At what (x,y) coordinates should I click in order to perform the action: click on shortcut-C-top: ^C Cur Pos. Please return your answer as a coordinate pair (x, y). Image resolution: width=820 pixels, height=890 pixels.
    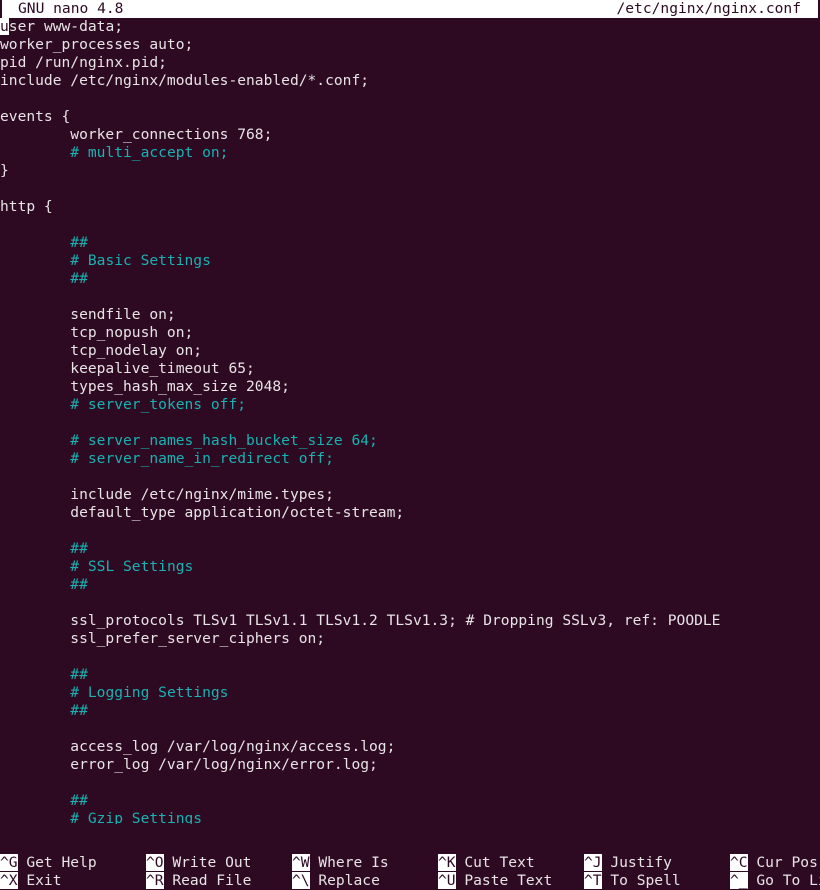
    Looking at the image, I should click on (774, 863).